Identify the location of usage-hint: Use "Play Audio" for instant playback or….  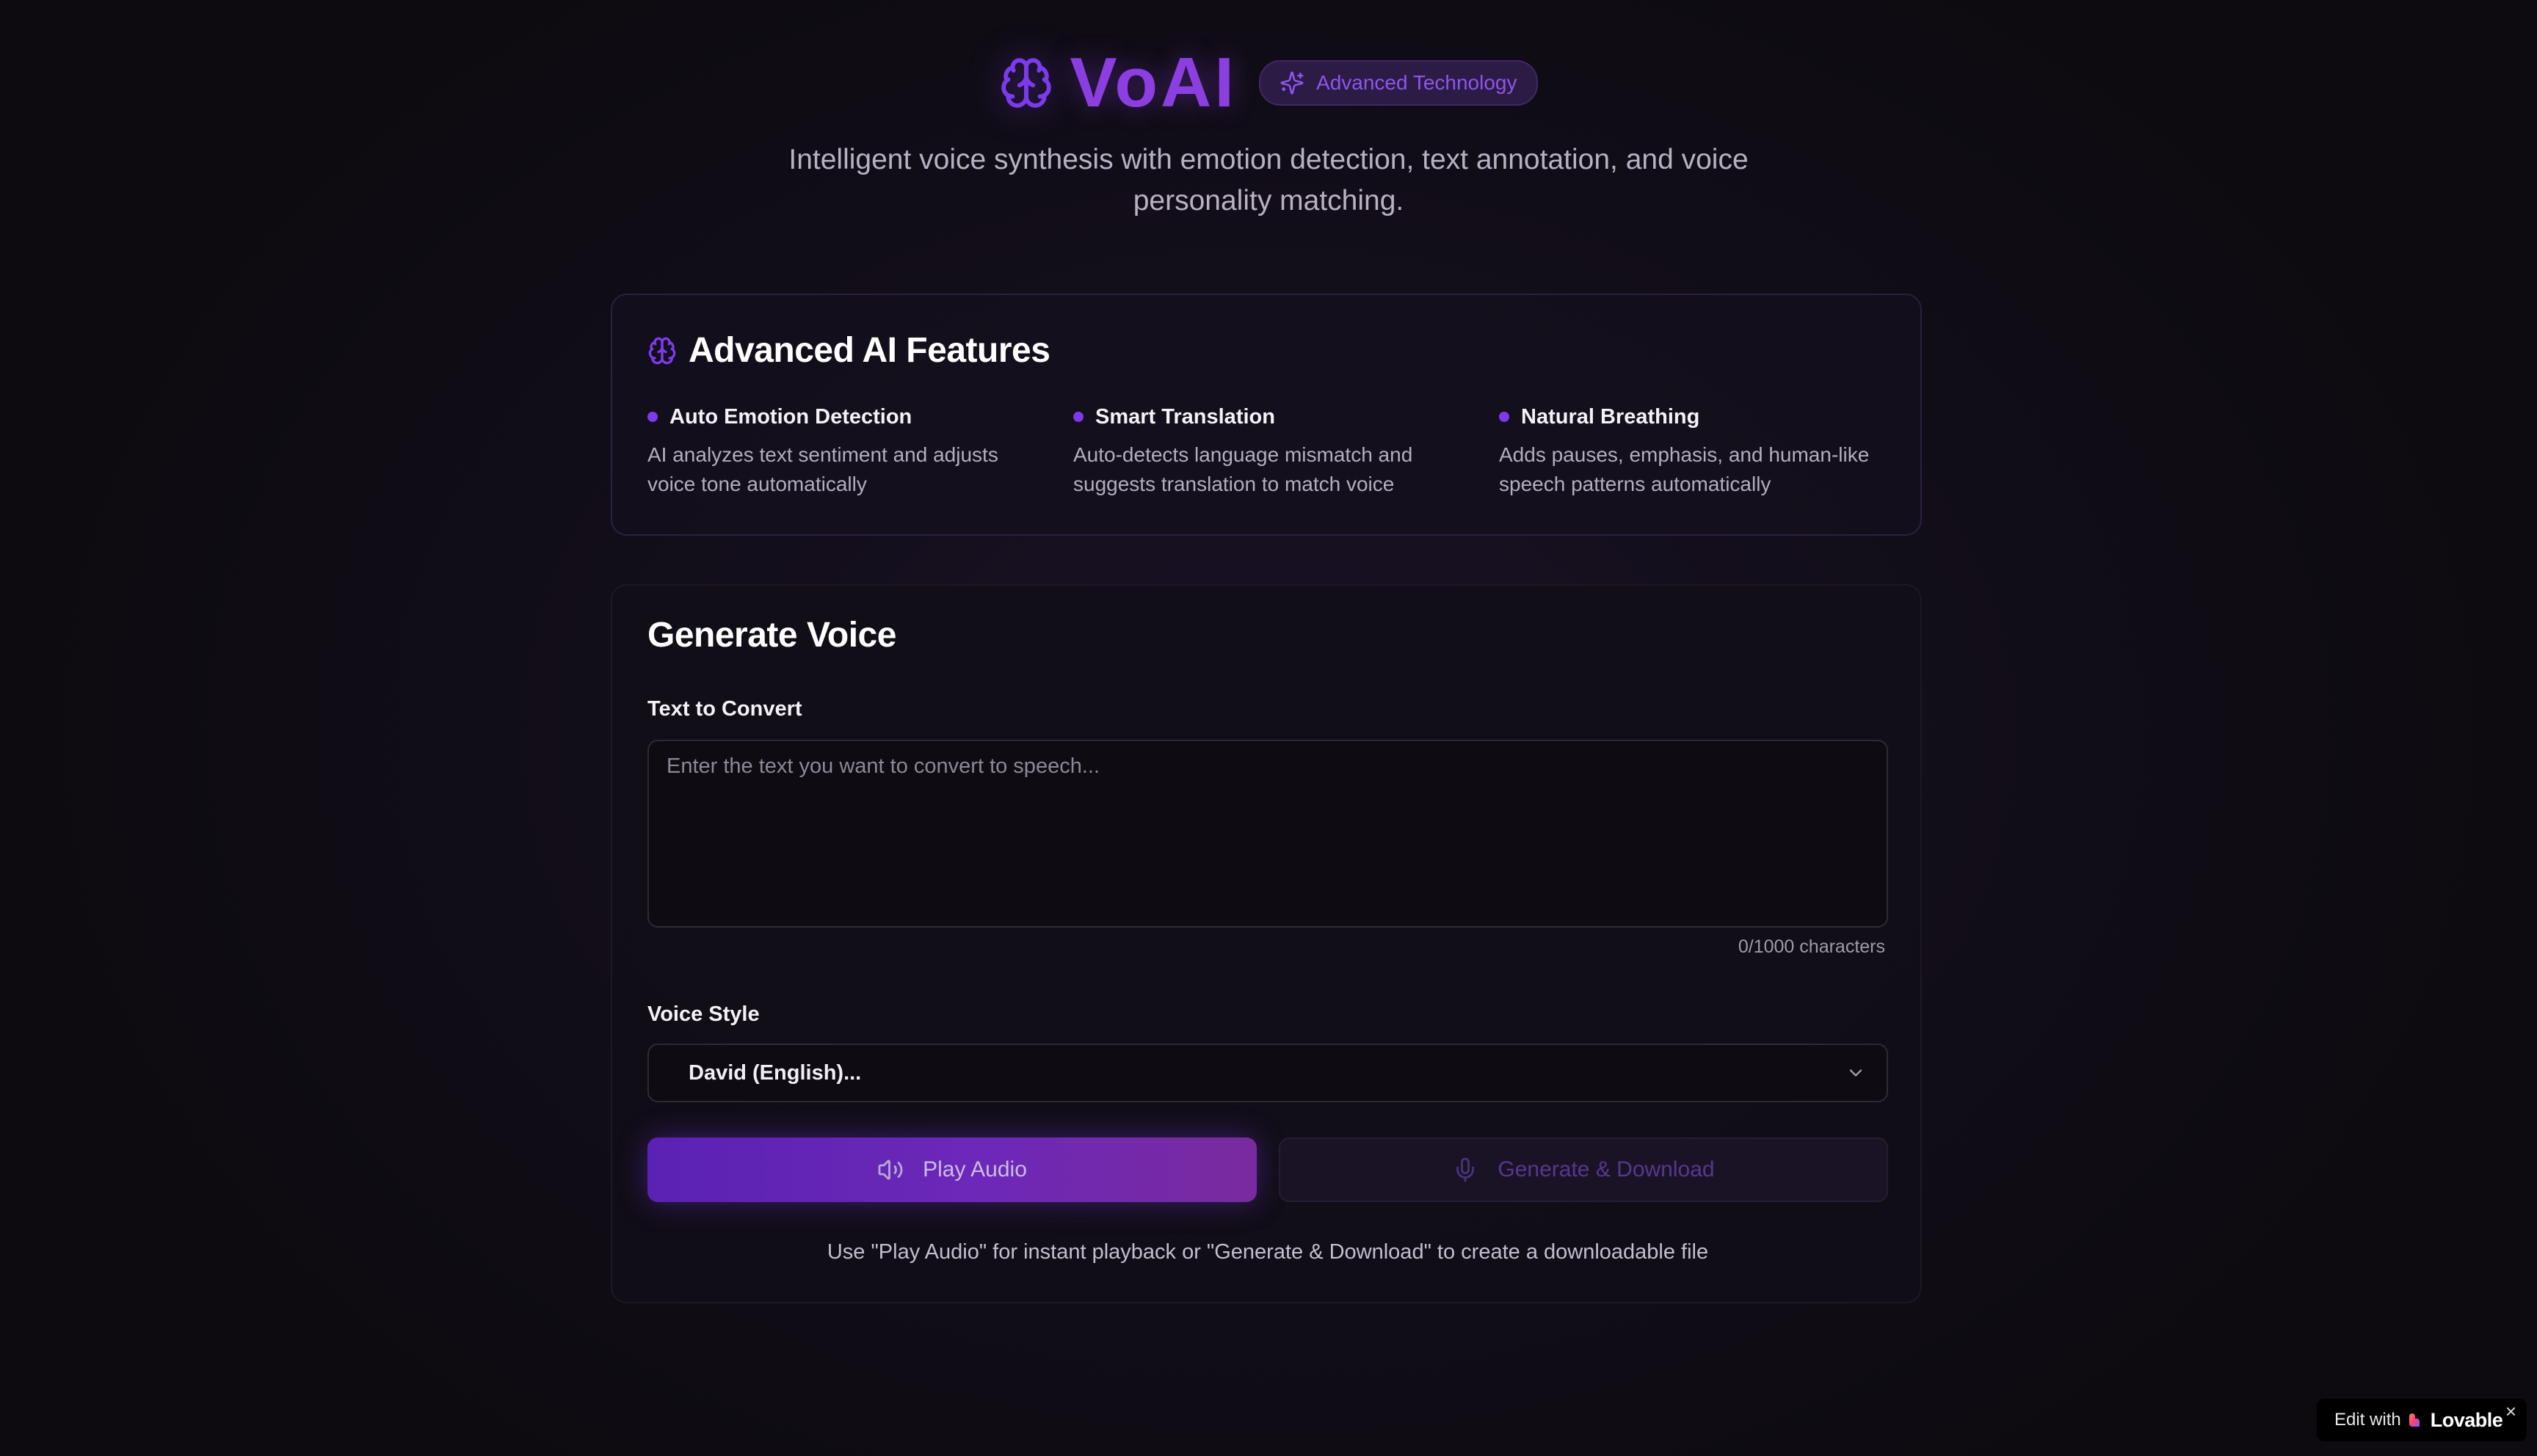
(1268, 1252).